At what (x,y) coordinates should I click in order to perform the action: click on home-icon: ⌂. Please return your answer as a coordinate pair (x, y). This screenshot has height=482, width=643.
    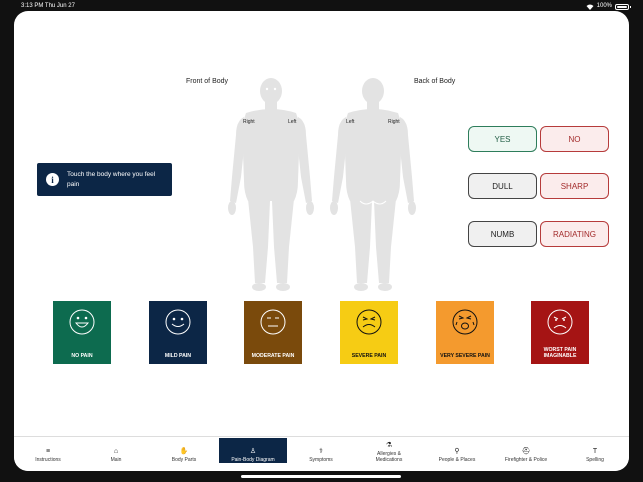
    Looking at the image, I should click on (116, 451).